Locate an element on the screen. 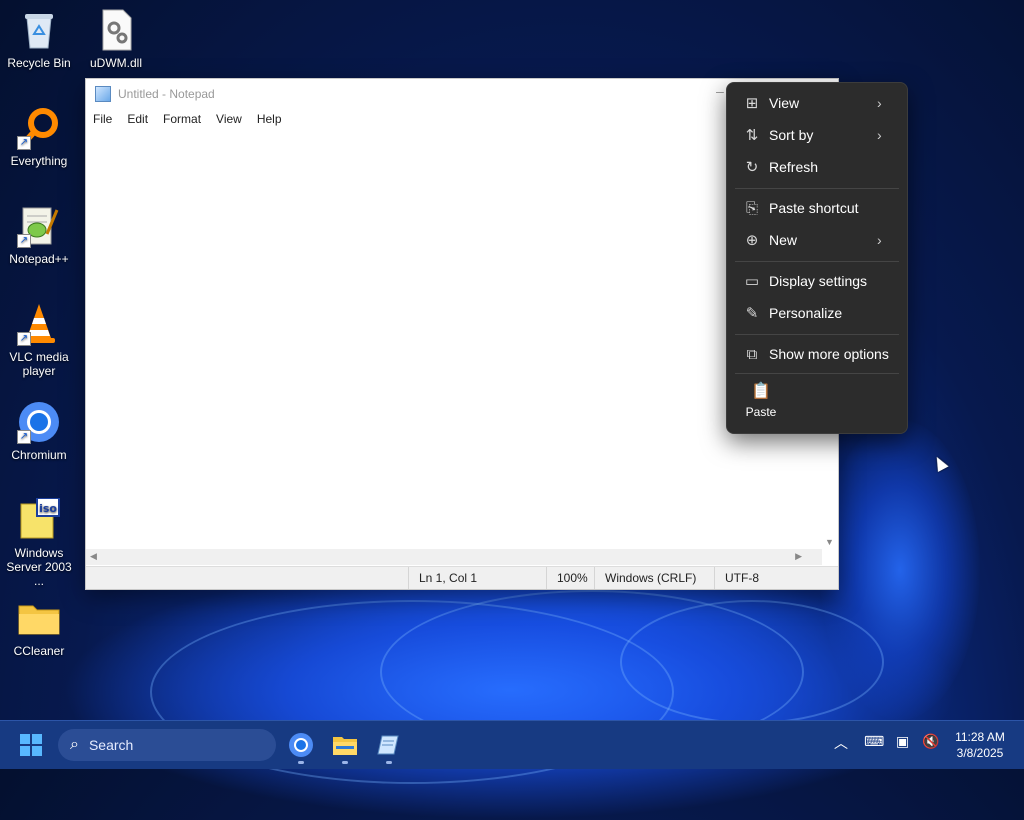 This screenshot has width=1024, height=820. status-position: Ln 1, Col 1 is located at coordinates (478, 578).